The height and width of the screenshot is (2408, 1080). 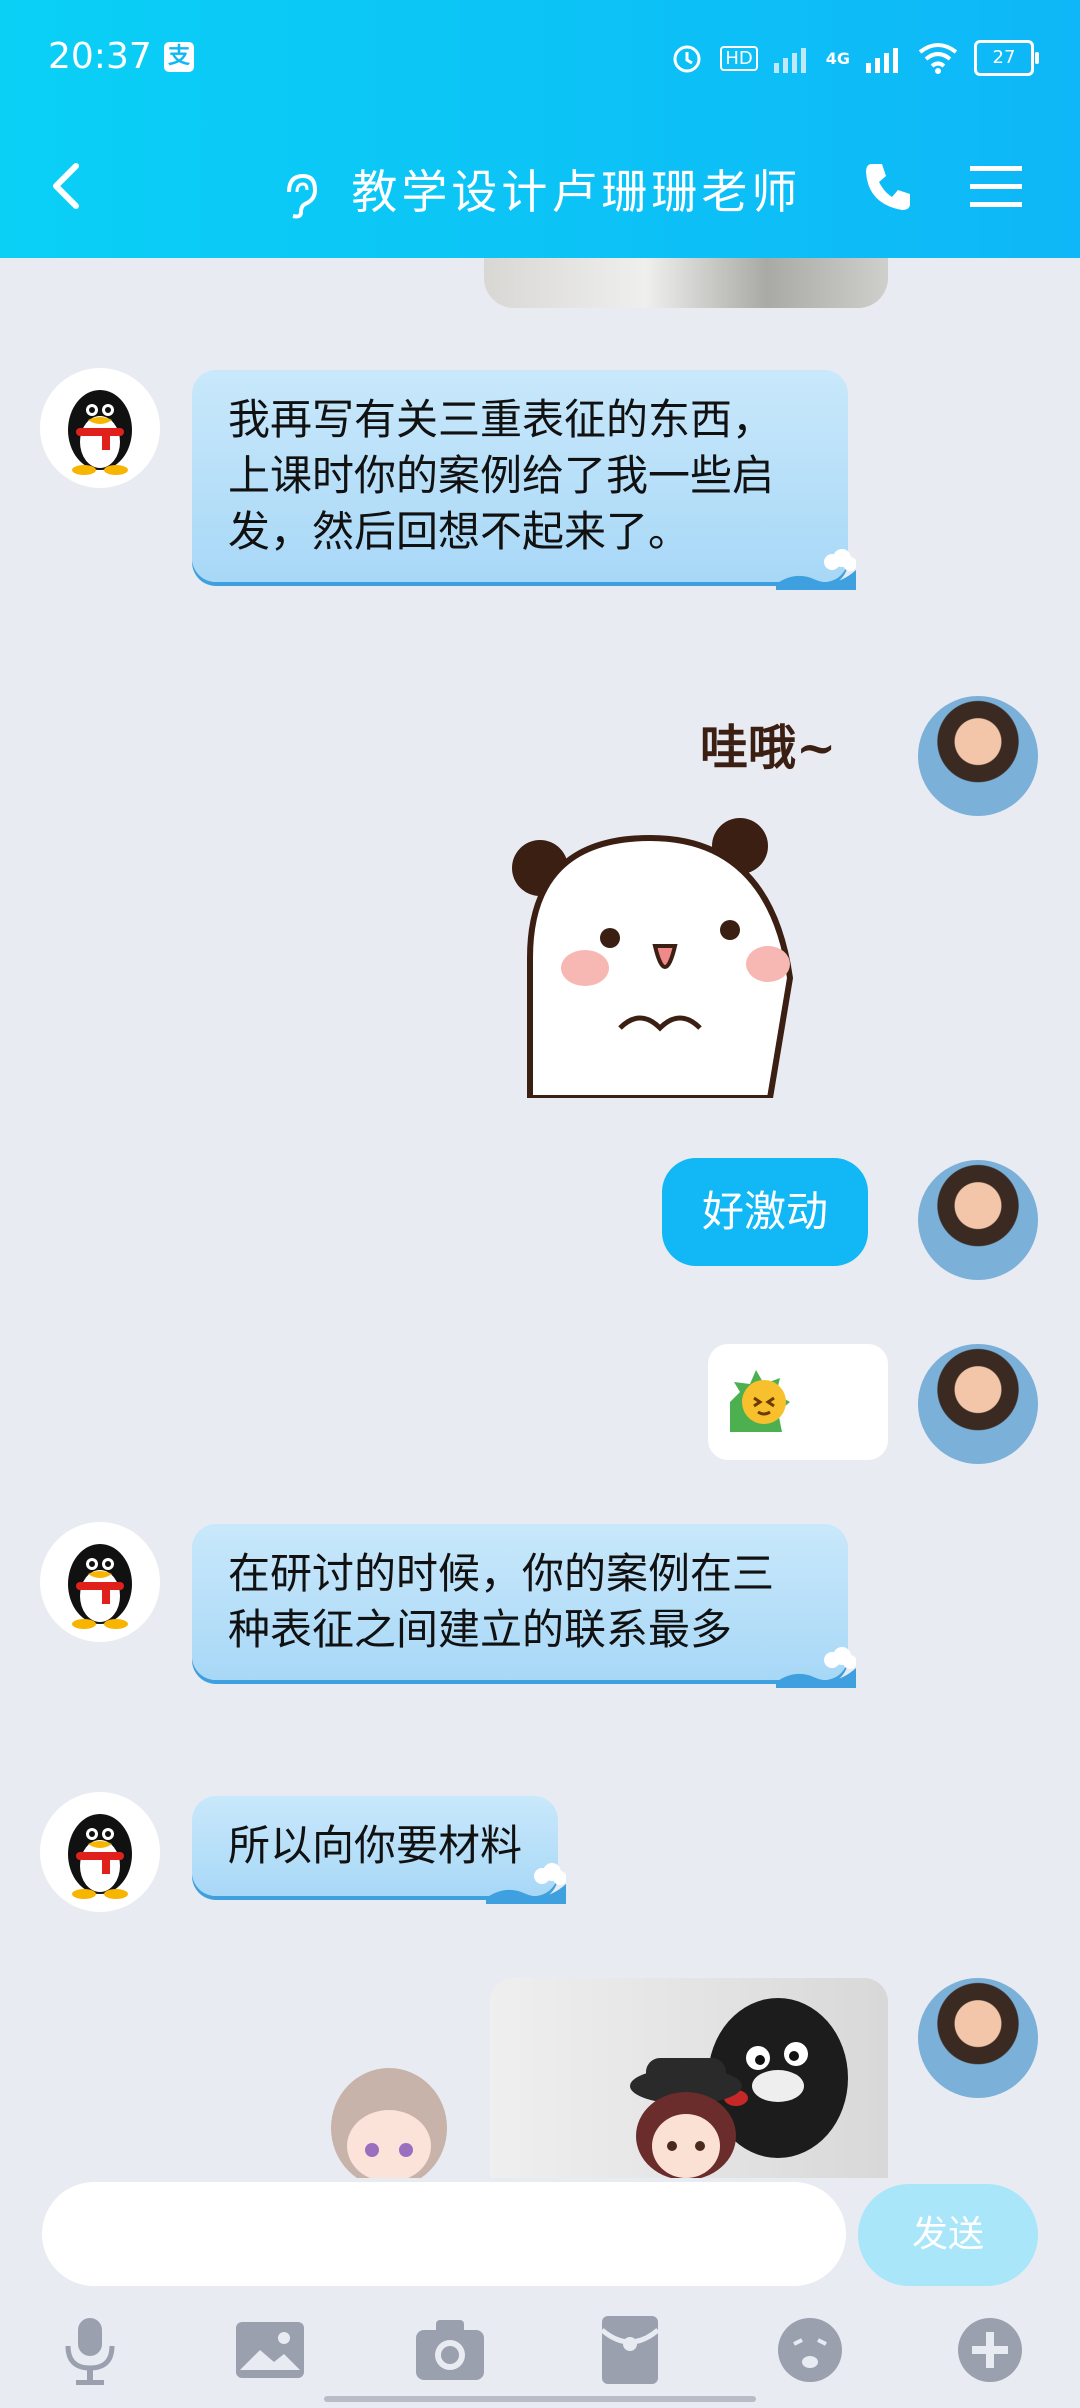 I want to click on status-time: 20:37, so click(x=100, y=56).